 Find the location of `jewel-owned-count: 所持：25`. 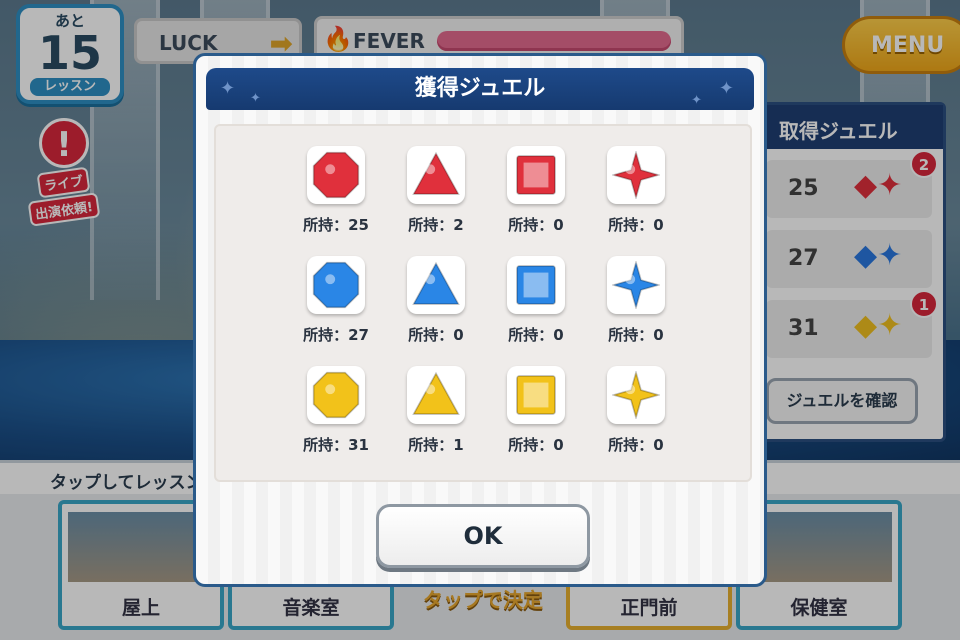

jewel-owned-count: 所持：25 is located at coordinates (336, 225).